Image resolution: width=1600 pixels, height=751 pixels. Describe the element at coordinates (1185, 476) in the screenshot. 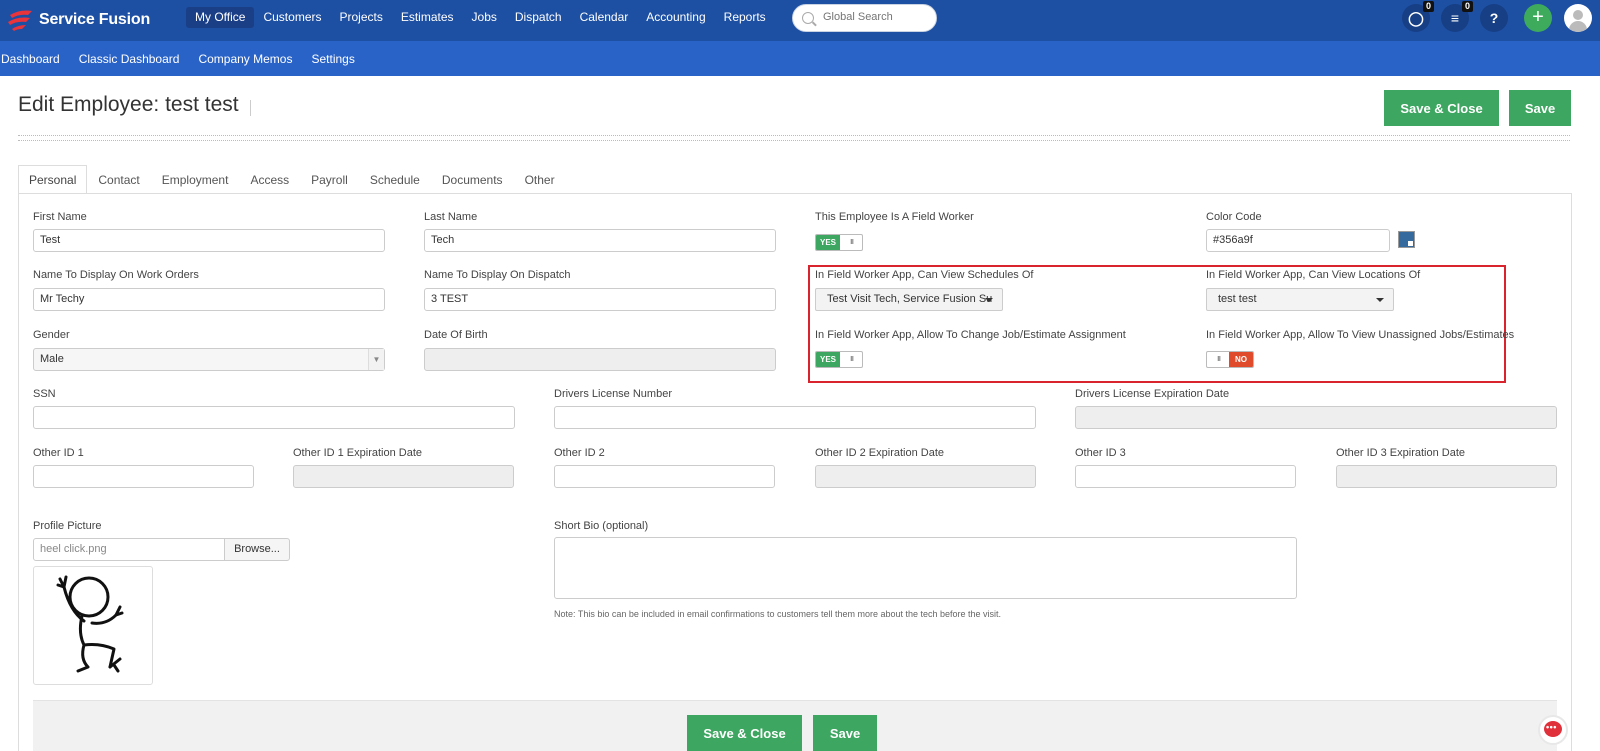

I see `other-id3-field` at that location.